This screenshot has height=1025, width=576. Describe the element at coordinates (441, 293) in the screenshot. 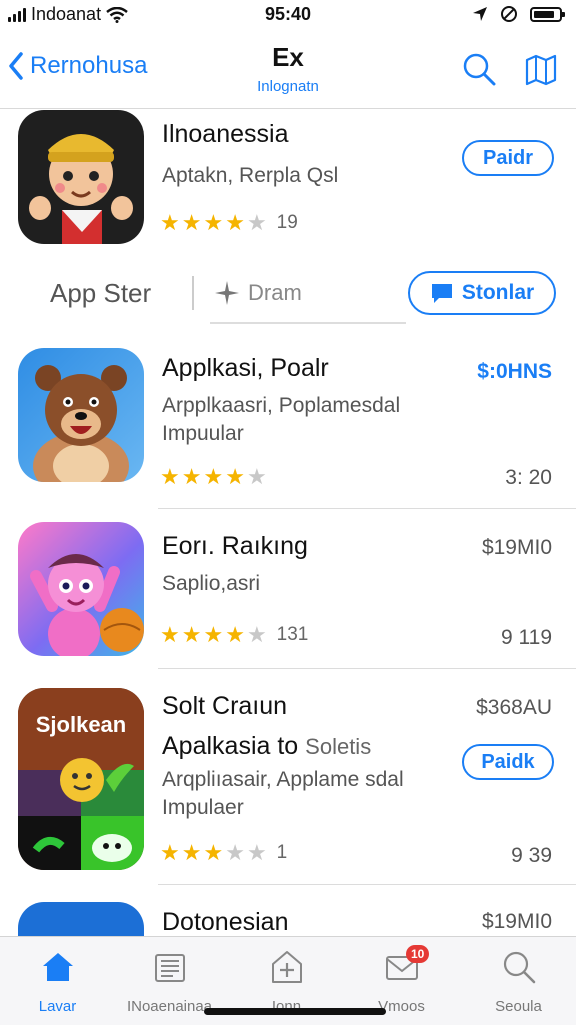

I see `chat-bubble-icon` at that location.